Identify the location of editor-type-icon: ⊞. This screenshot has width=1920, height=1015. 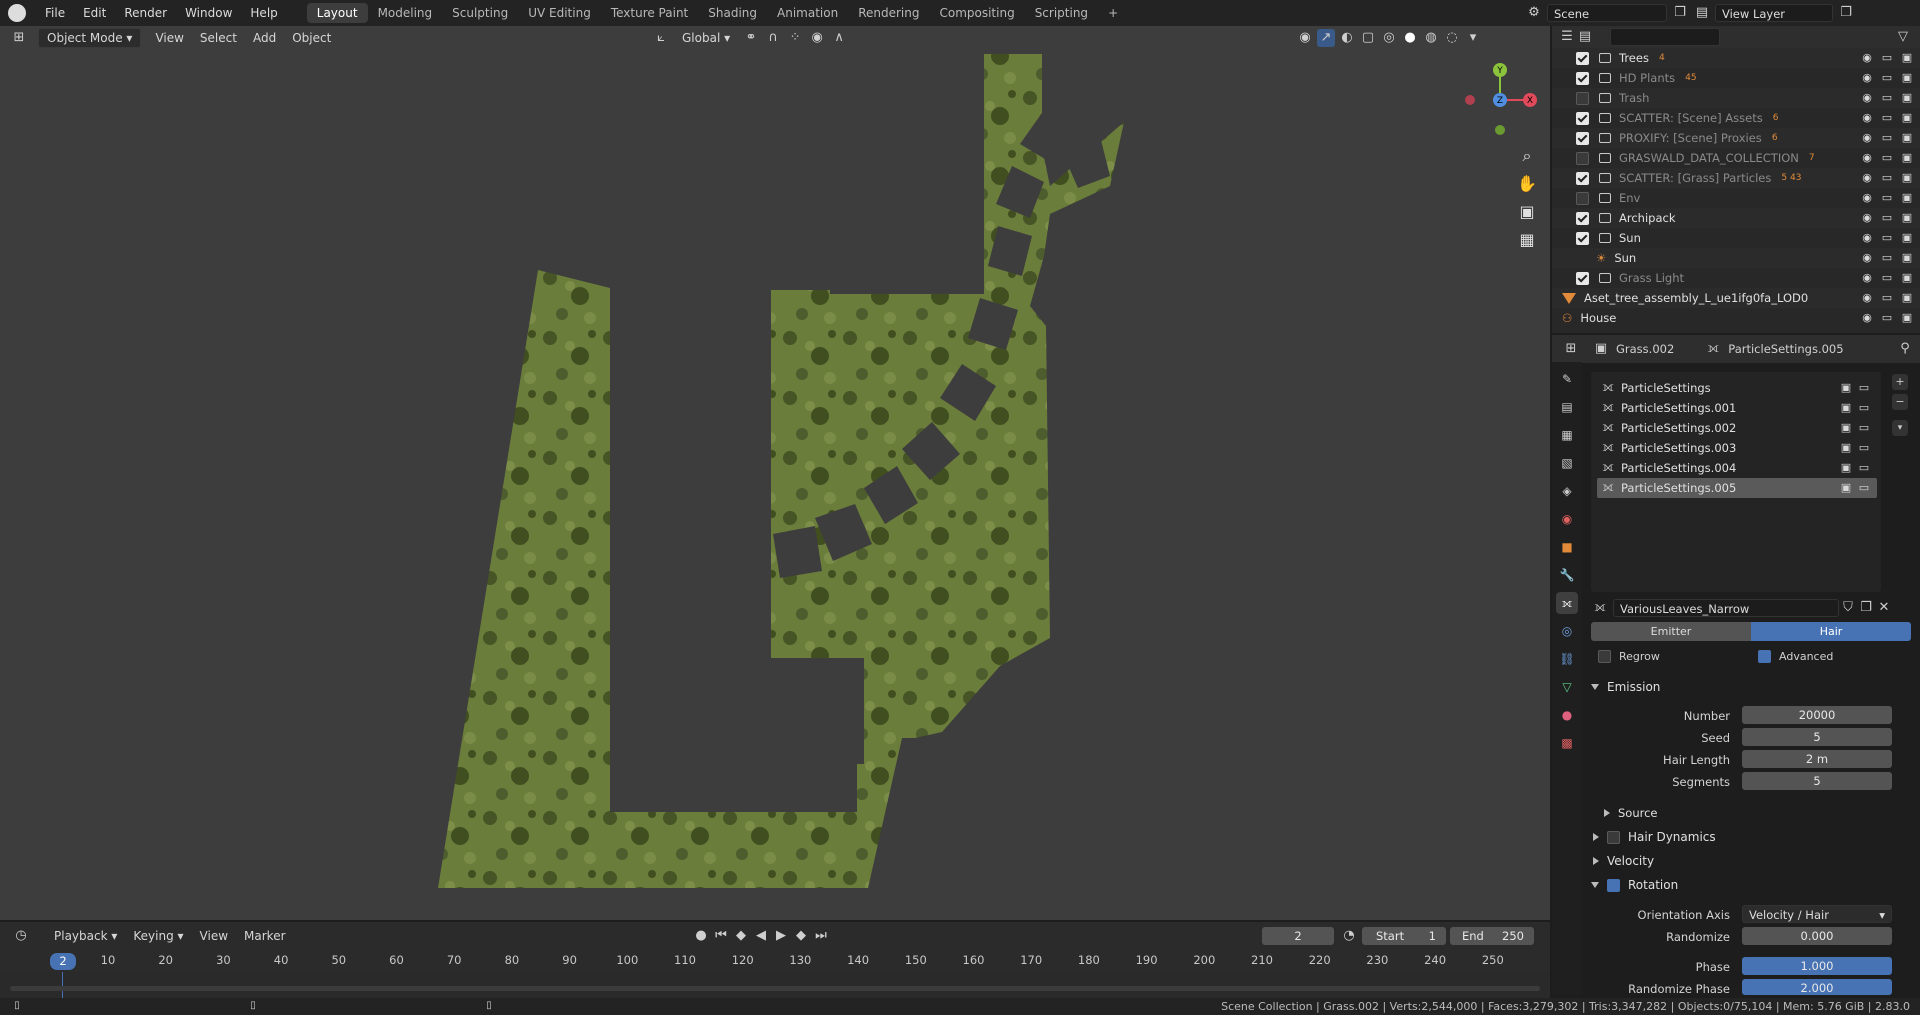
(19, 38).